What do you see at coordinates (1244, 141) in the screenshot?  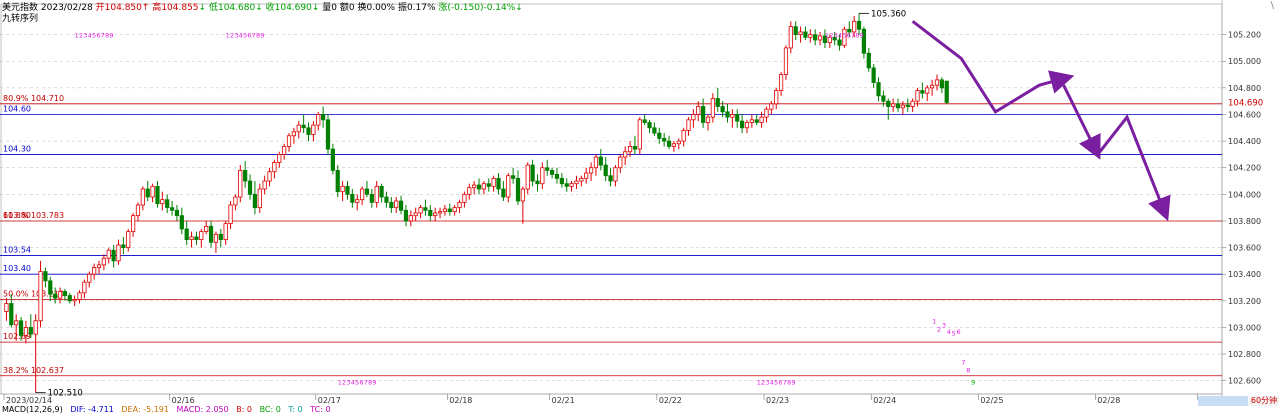 I see `y-tick-label: 104.400` at bounding box center [1244, 141].